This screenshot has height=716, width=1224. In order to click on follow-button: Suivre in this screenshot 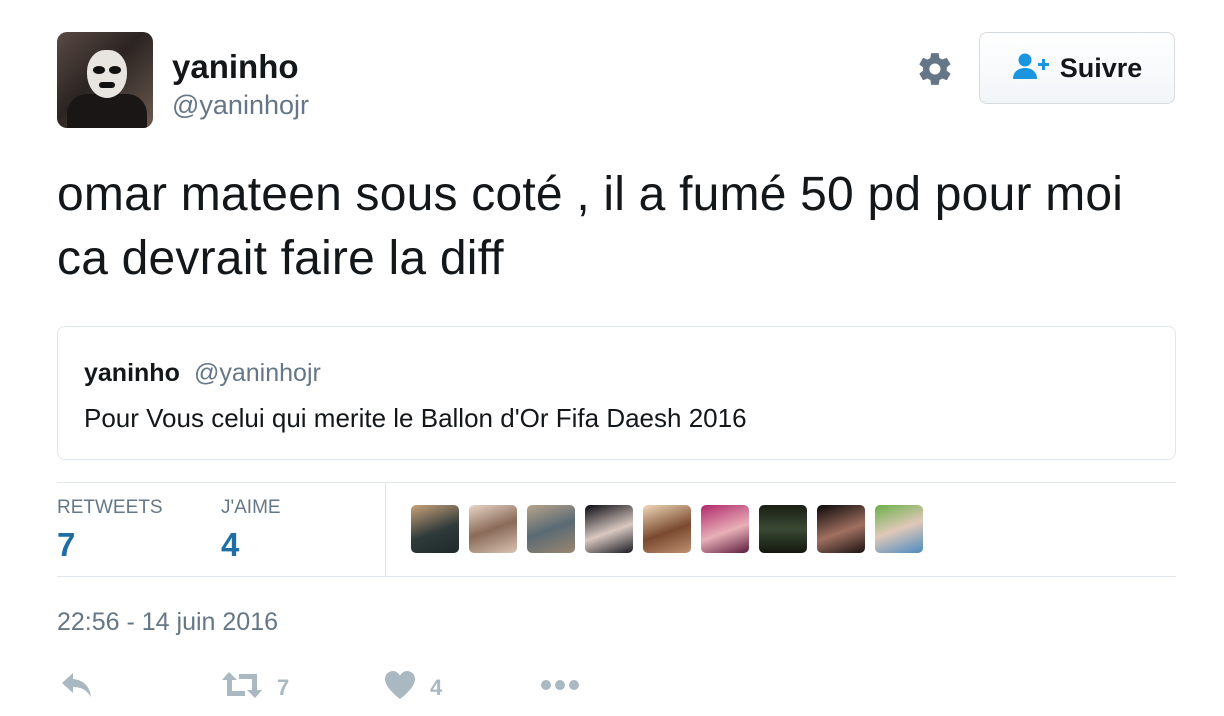, I will do `click(1077, 68)`.